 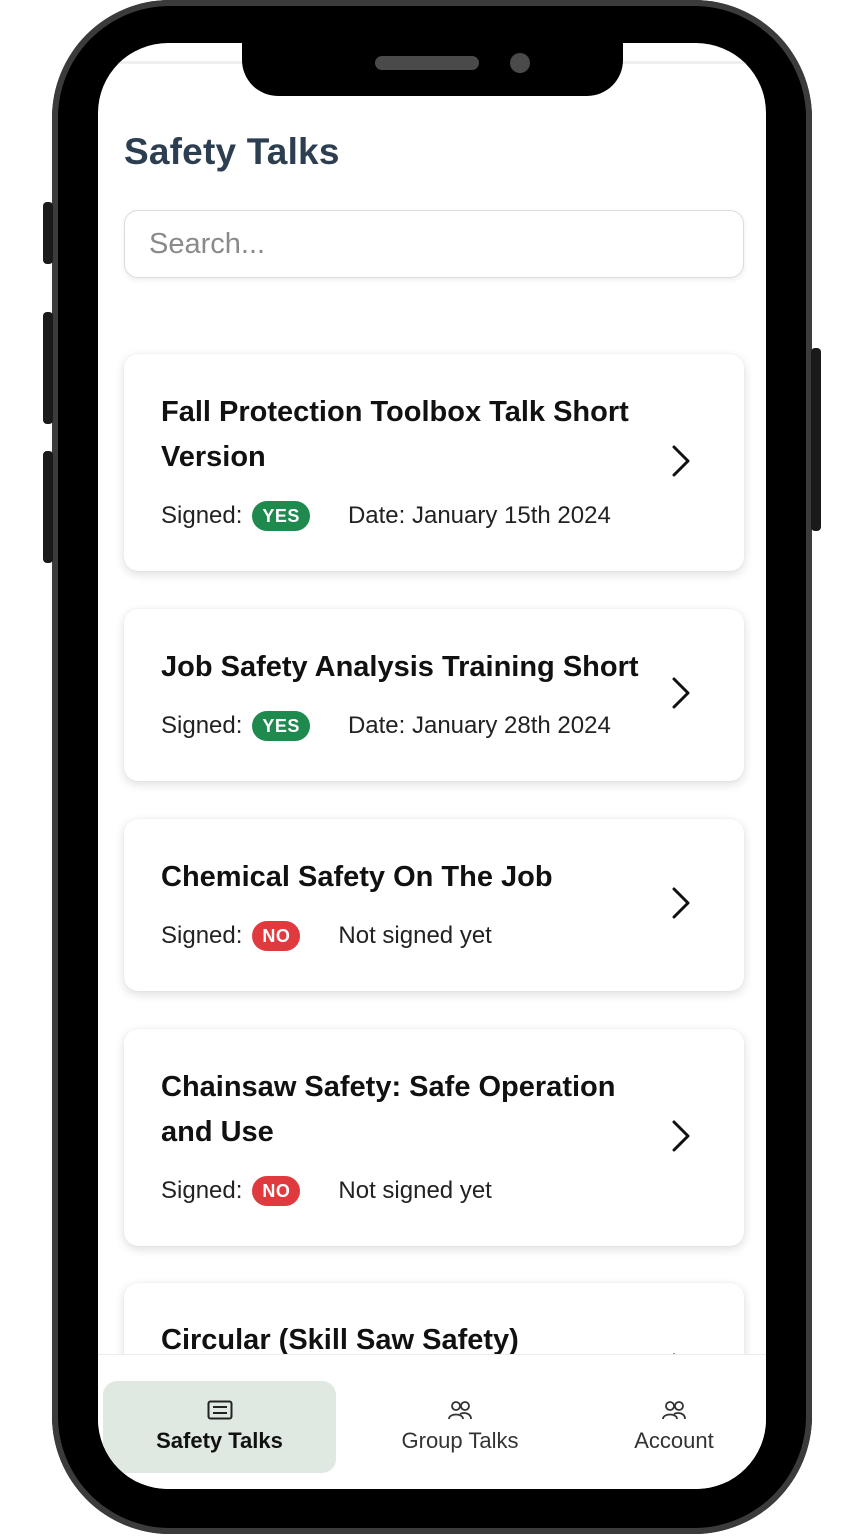 What do you see at coordinates (434, 244) in the screenshot?
I see `search-input` at bounding box center [434, 244].